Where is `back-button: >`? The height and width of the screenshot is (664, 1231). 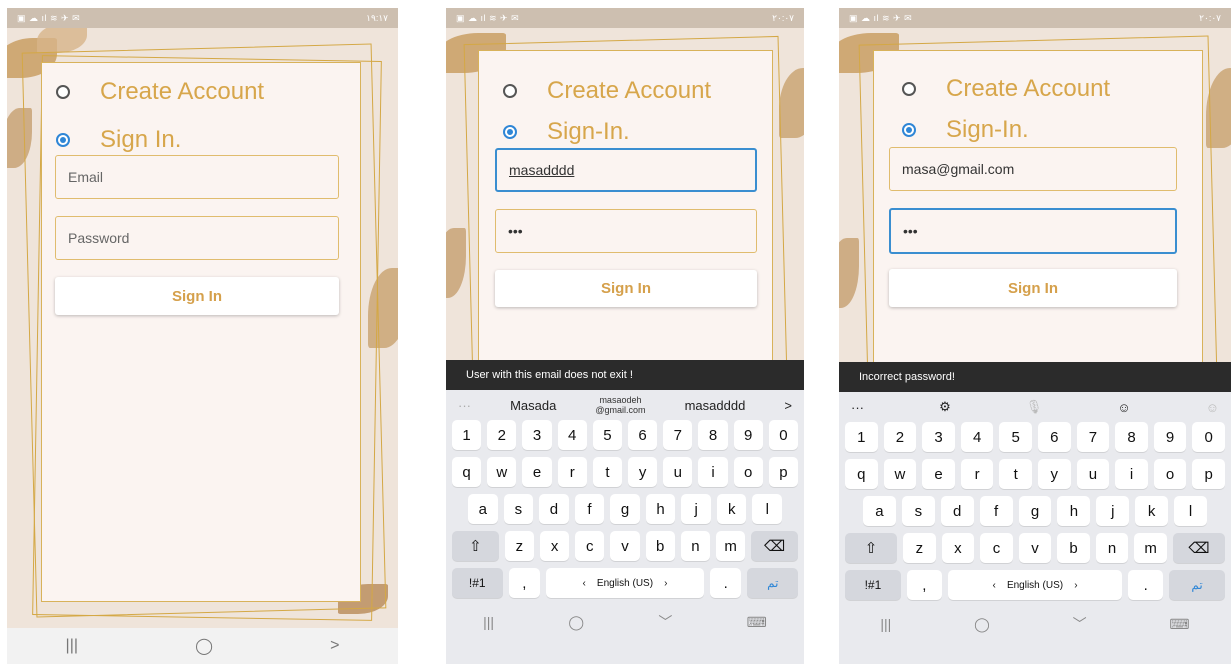 back-button: > is located at coordinates (334, 646).